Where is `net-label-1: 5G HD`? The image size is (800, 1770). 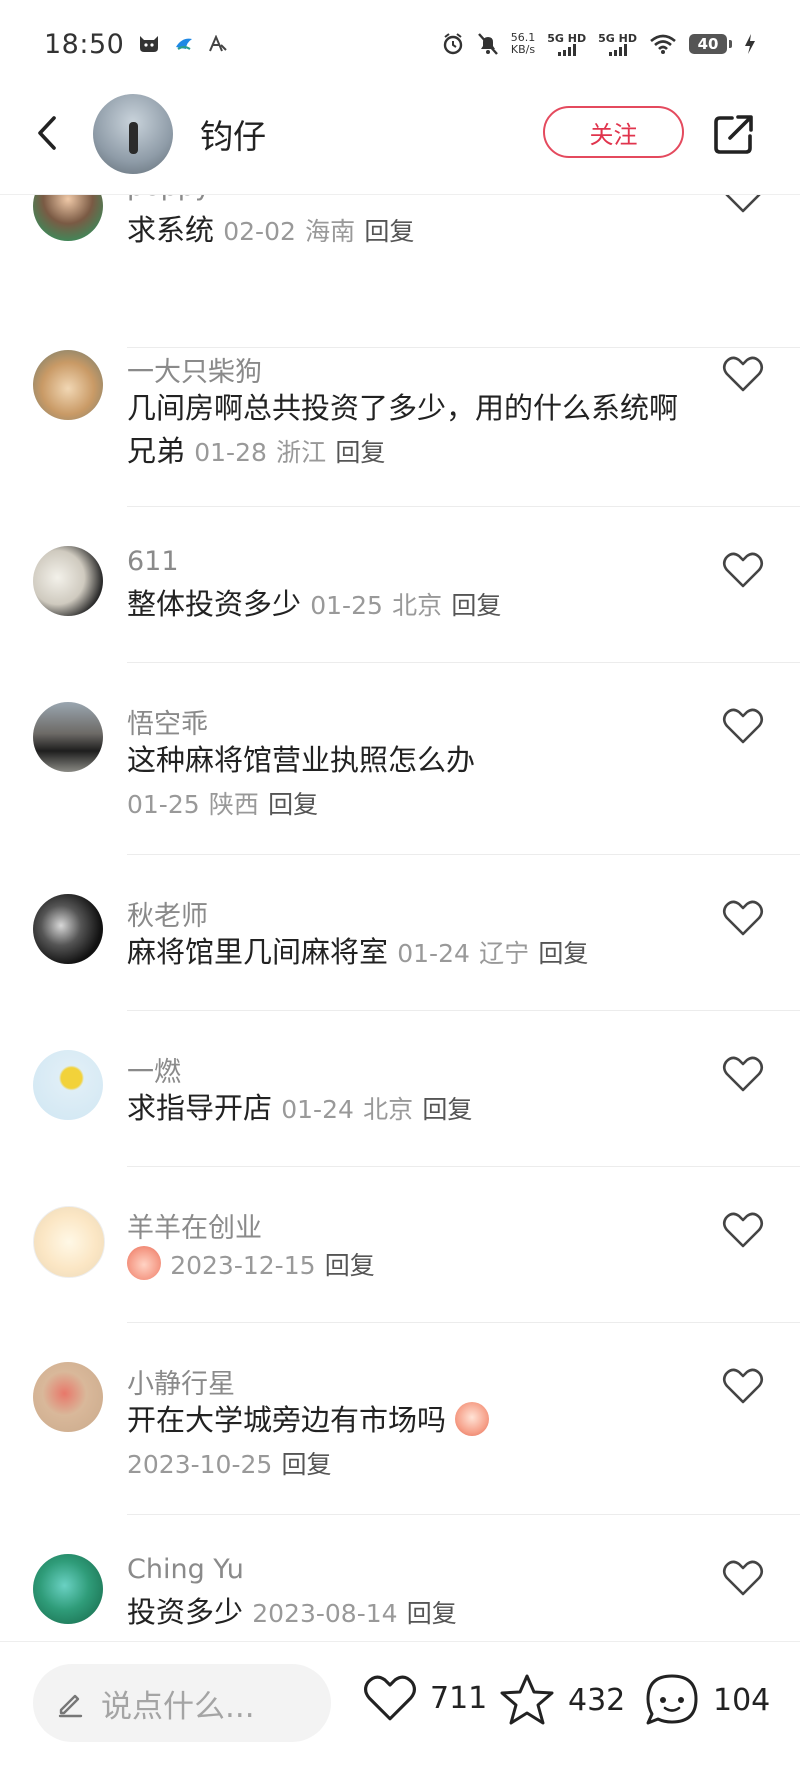 net-label-1: 5G HD is located at coordinates (567, 38).